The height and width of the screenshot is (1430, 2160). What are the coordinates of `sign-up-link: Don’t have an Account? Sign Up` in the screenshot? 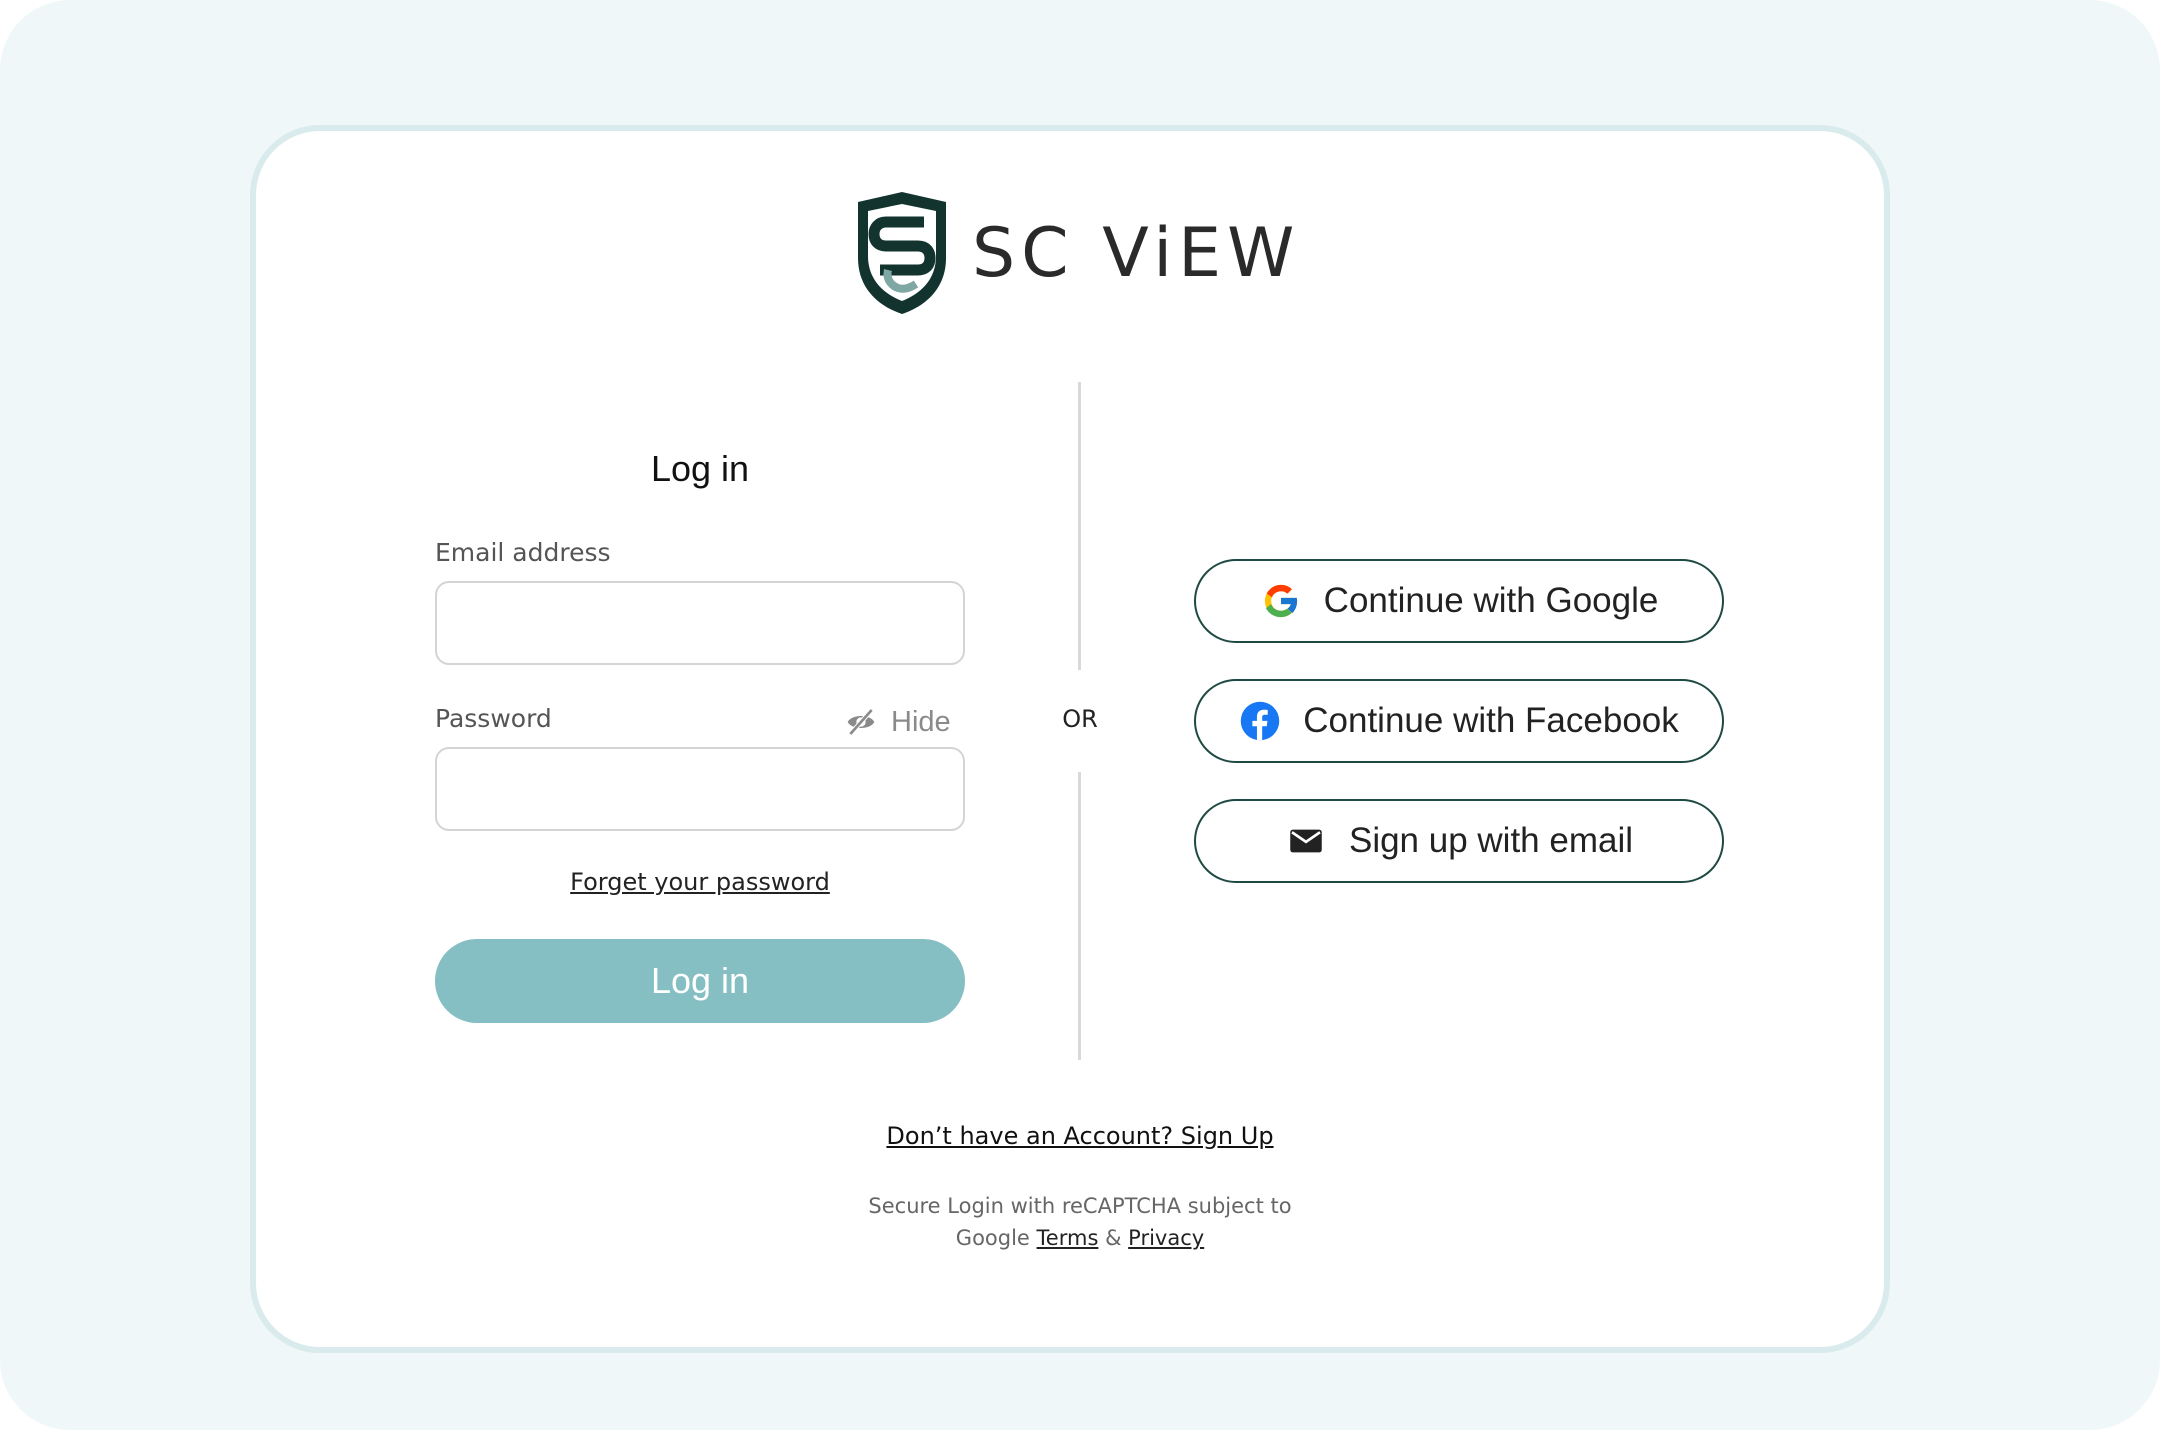 It's located at (1080, 1136).